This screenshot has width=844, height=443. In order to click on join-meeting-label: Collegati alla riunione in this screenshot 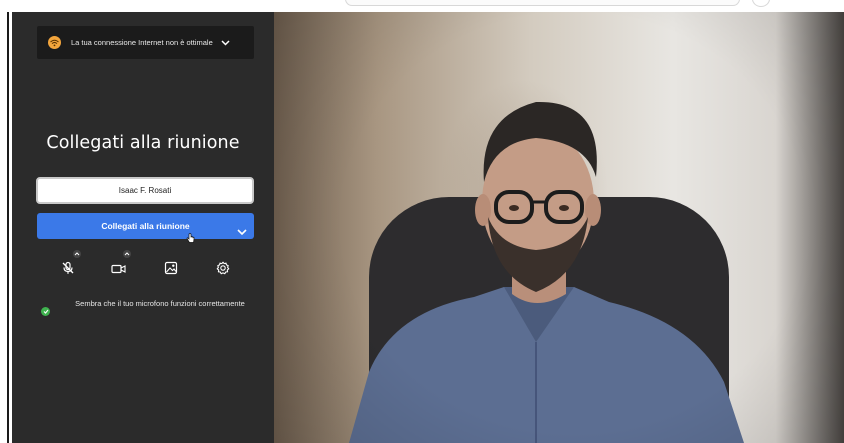, I will do `click(145, 226)`.